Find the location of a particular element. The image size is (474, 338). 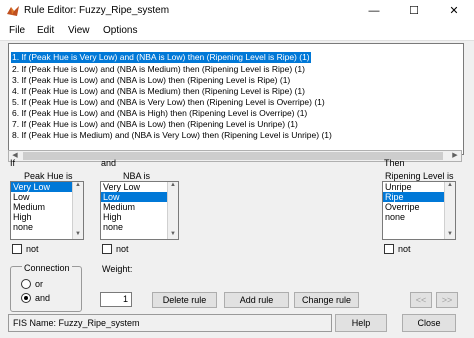

or-radio is located at coordinates (26, 284).